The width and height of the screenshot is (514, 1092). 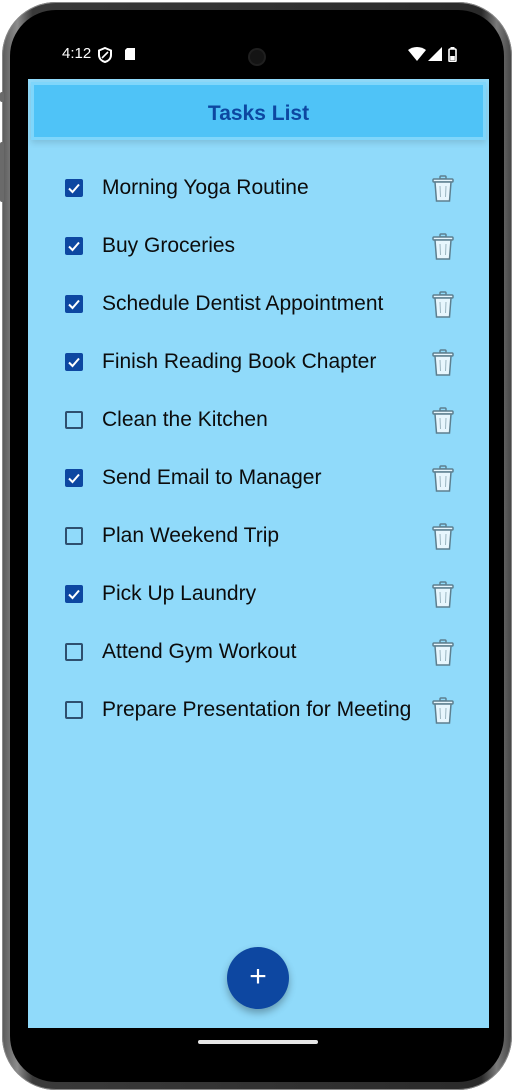 What do you see at coordinates (2, 172) in the screenshot?
I see `volume-button` at bounding box center [2, 172].